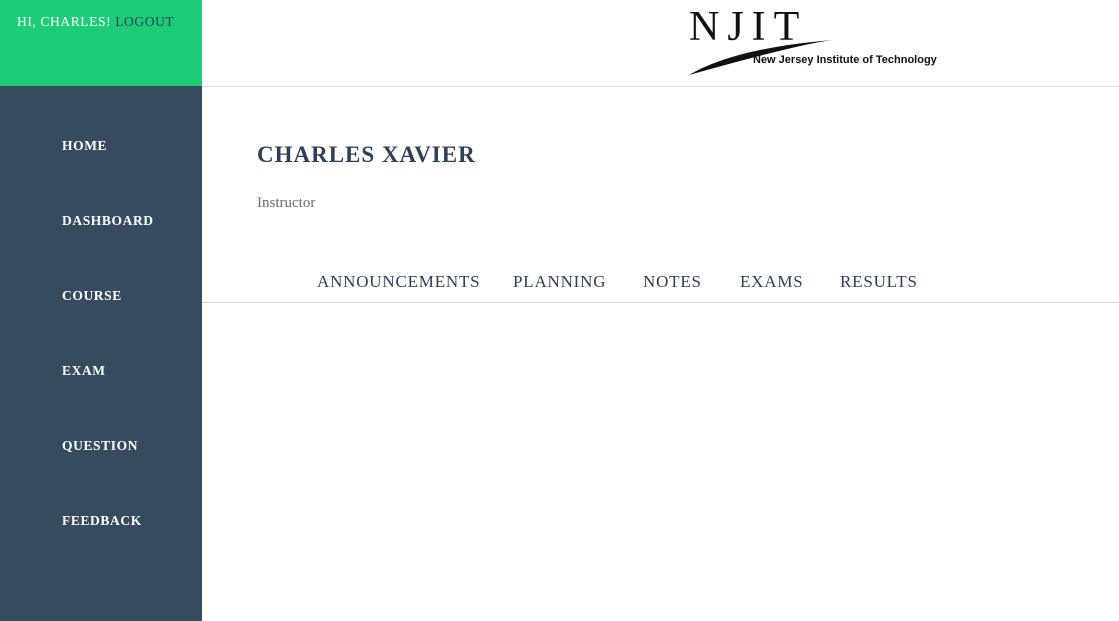 Image resolution: width=1119 pixels, height=621 pixels. I want to click on sidebar-item-question: QUESTION, so click(100, 446).